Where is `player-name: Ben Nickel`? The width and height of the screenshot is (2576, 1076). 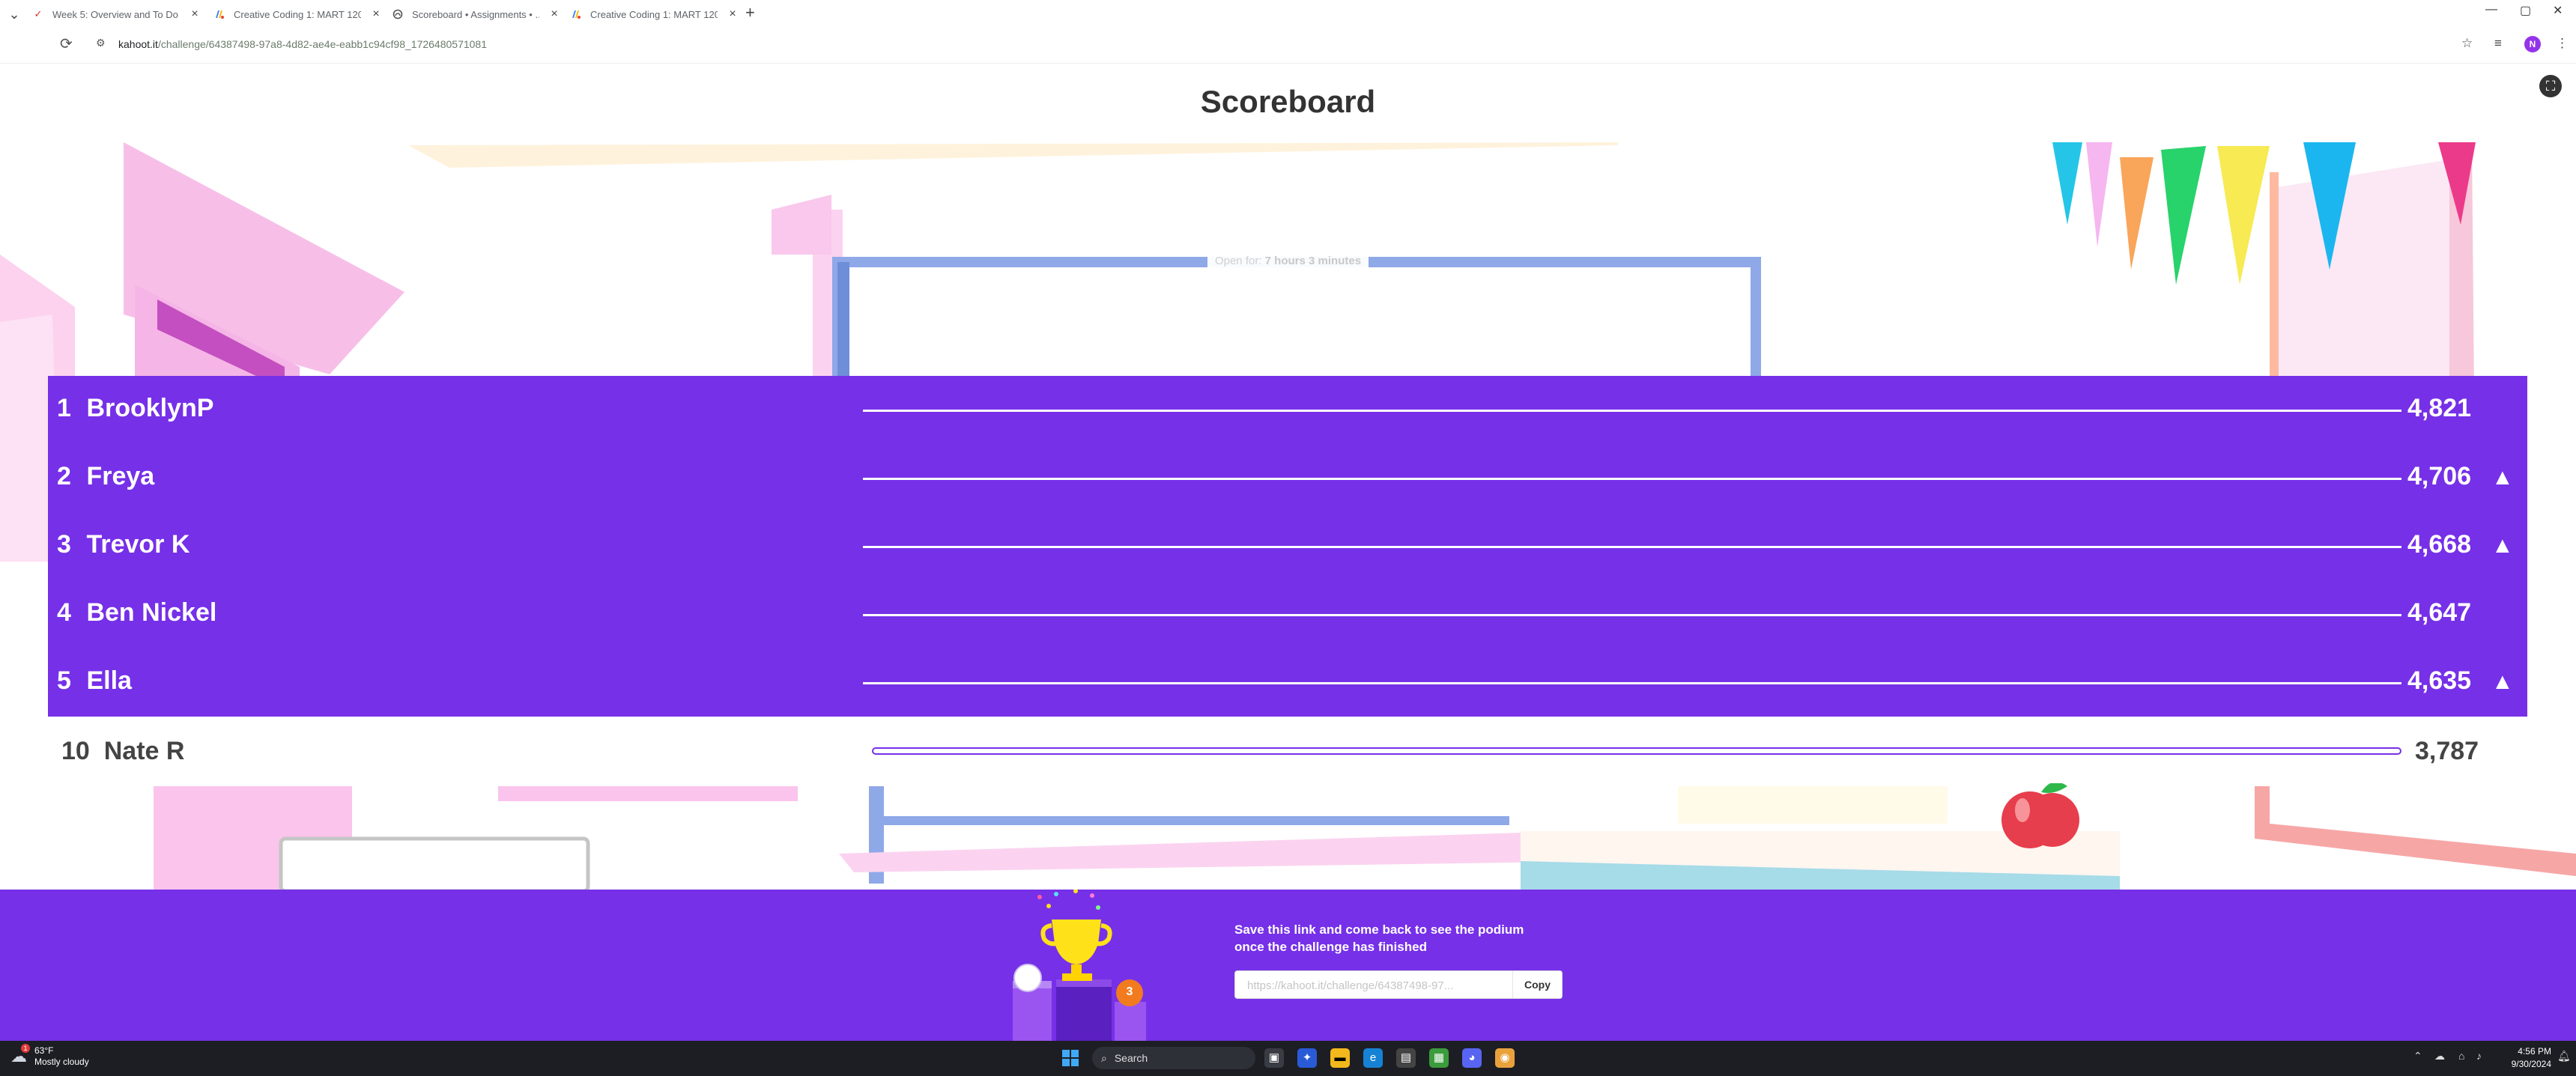 player-name: Ben Nickel is located at coordinates (151, 612).